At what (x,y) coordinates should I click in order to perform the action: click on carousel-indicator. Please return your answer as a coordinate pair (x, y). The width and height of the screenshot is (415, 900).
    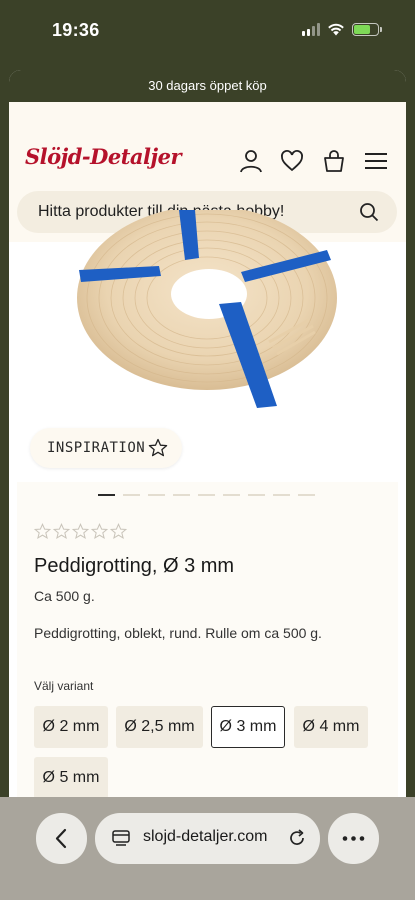
    Looking at the image, I should click on (206, 495).